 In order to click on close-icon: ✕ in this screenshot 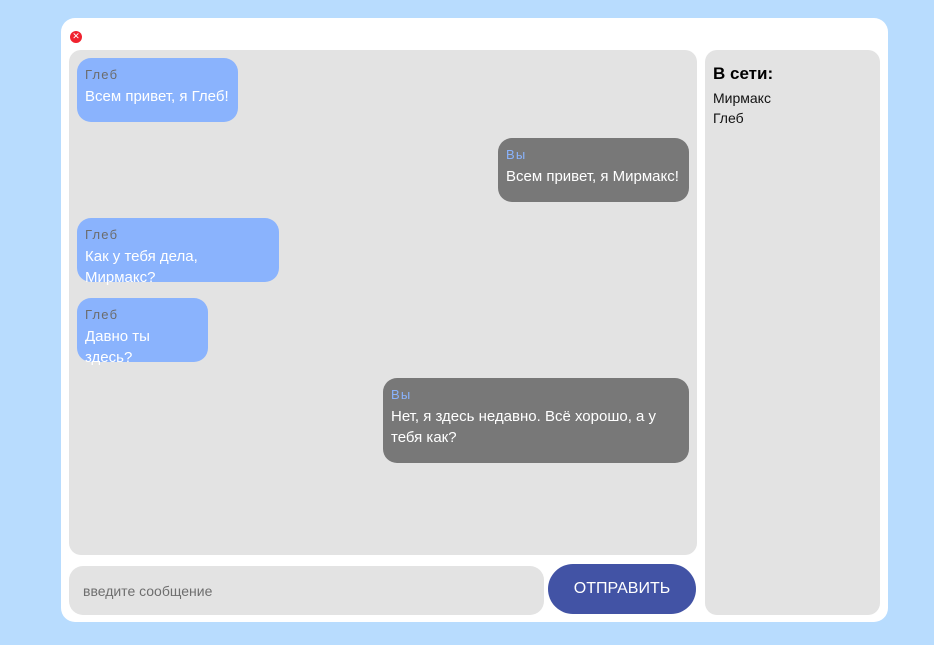, I will do `click(76, 37)`.